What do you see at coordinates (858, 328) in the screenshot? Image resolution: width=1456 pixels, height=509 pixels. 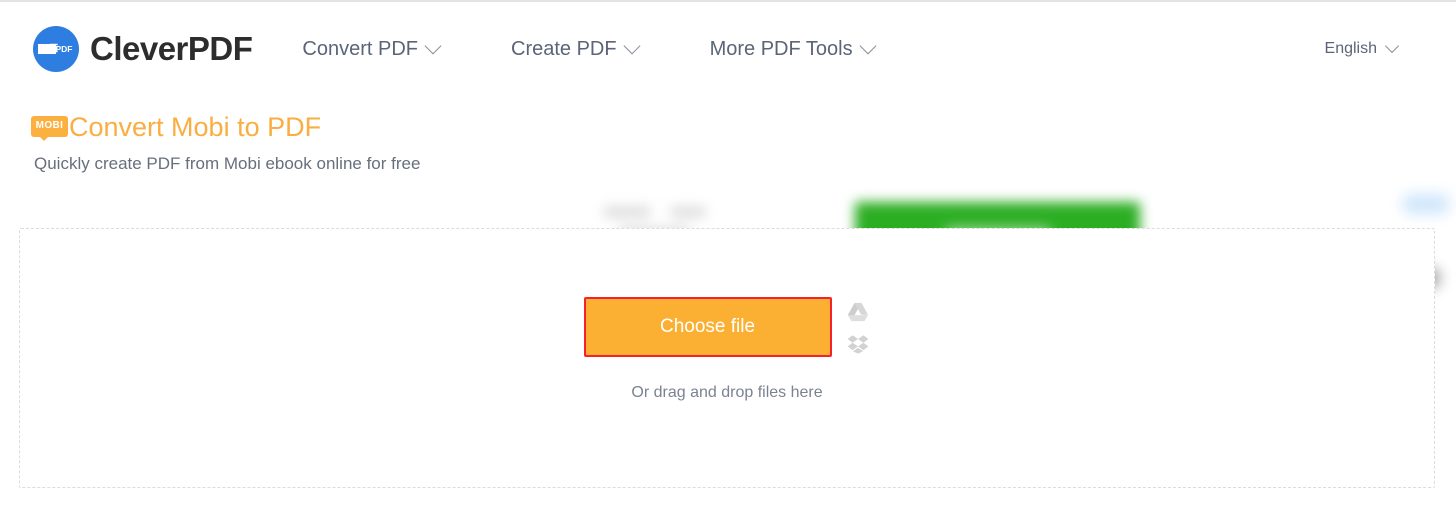 I see `cloud-source-list` at bounding box center [858, 328].